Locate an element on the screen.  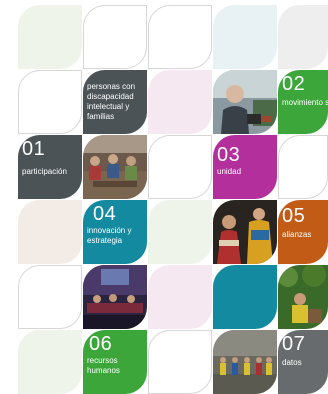
movimiento-social-number: 02 is located at coordinates (294, 84).